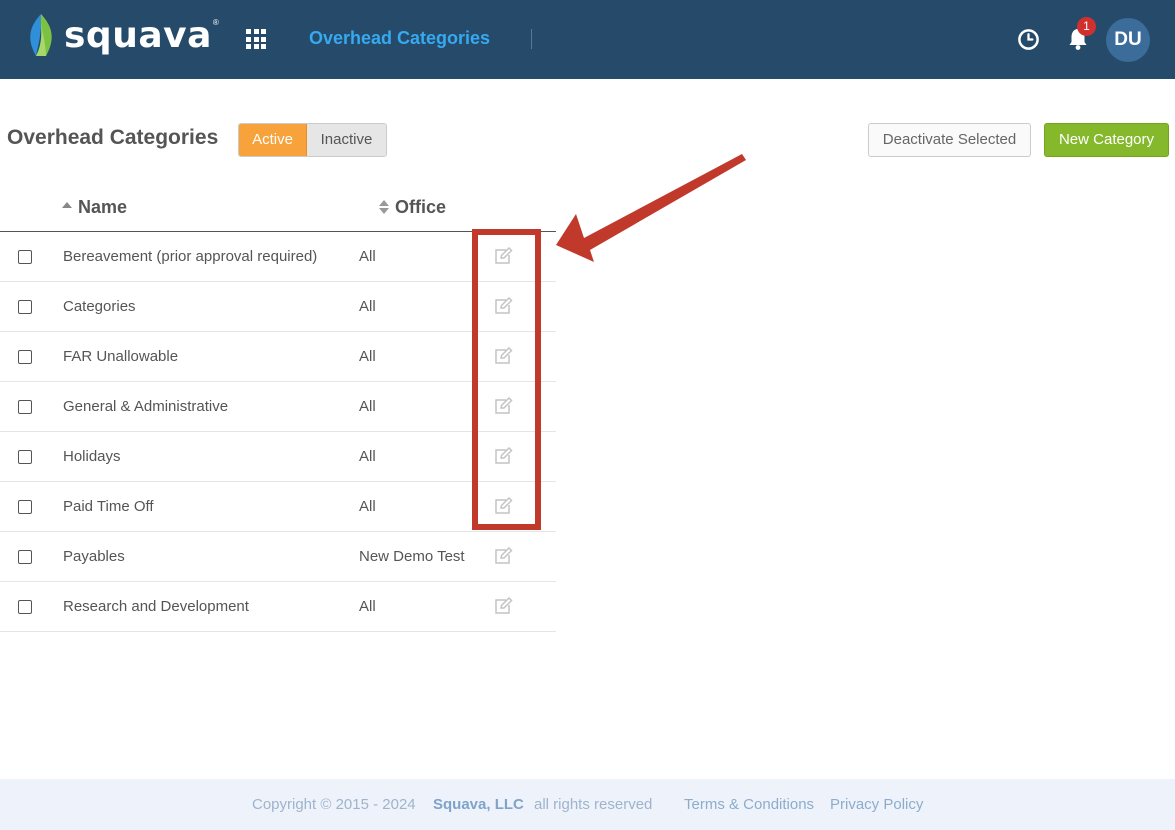  What do you see at coordinates (278, 207) in the screenshot?
I see `table-header: Name Office` at bounding box center [278, 207].